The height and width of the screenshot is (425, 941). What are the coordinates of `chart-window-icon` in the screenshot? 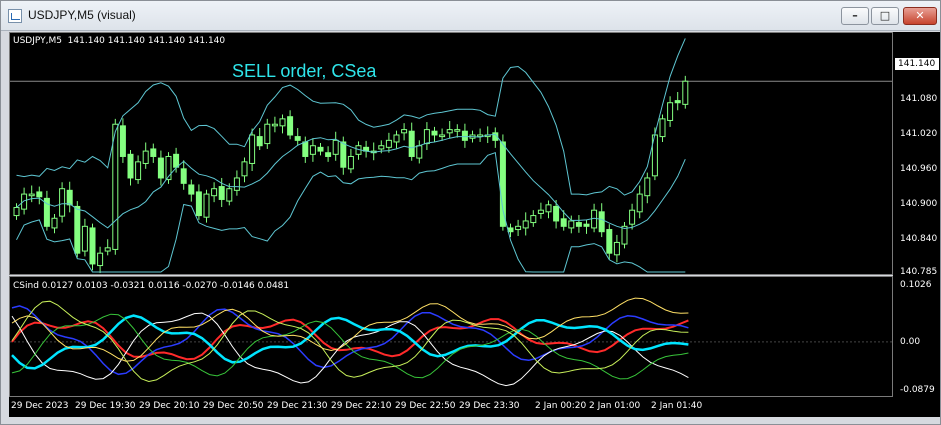 It's located at (15, 16).